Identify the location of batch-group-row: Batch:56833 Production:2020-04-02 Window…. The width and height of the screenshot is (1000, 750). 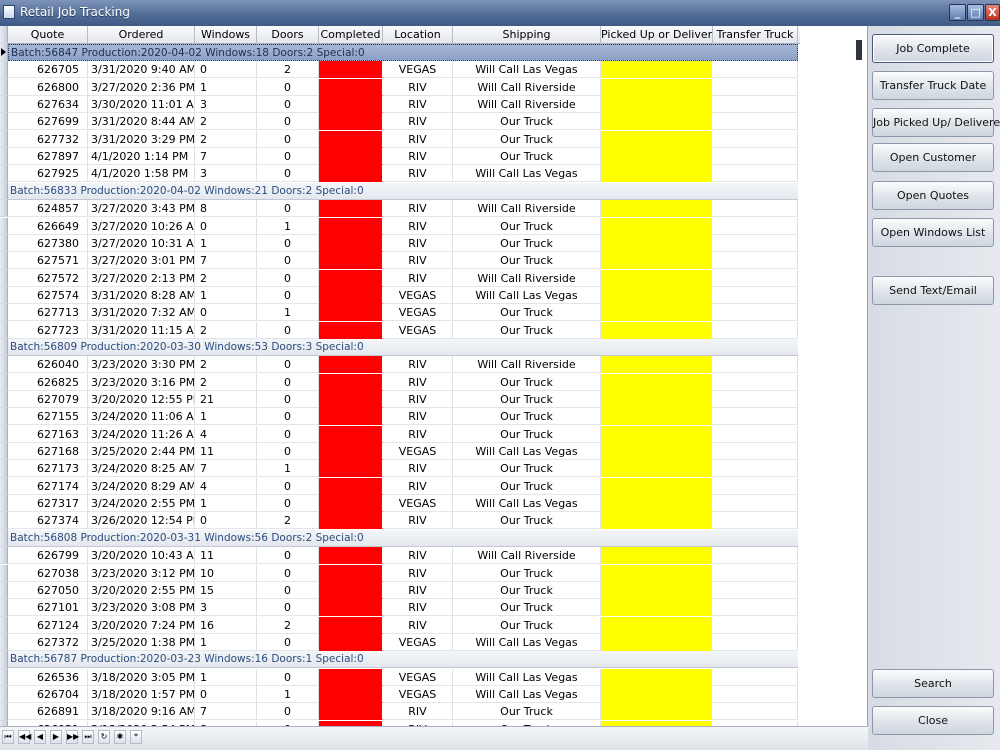
(403, 191).